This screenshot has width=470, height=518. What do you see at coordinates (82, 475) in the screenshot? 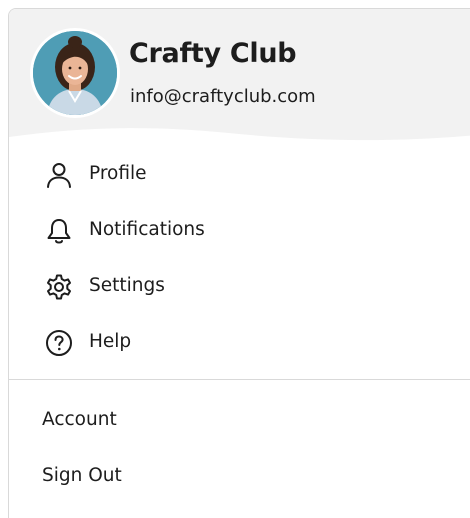
I see `menu-item-label: Sign Out` at bounding box center [82, 475].